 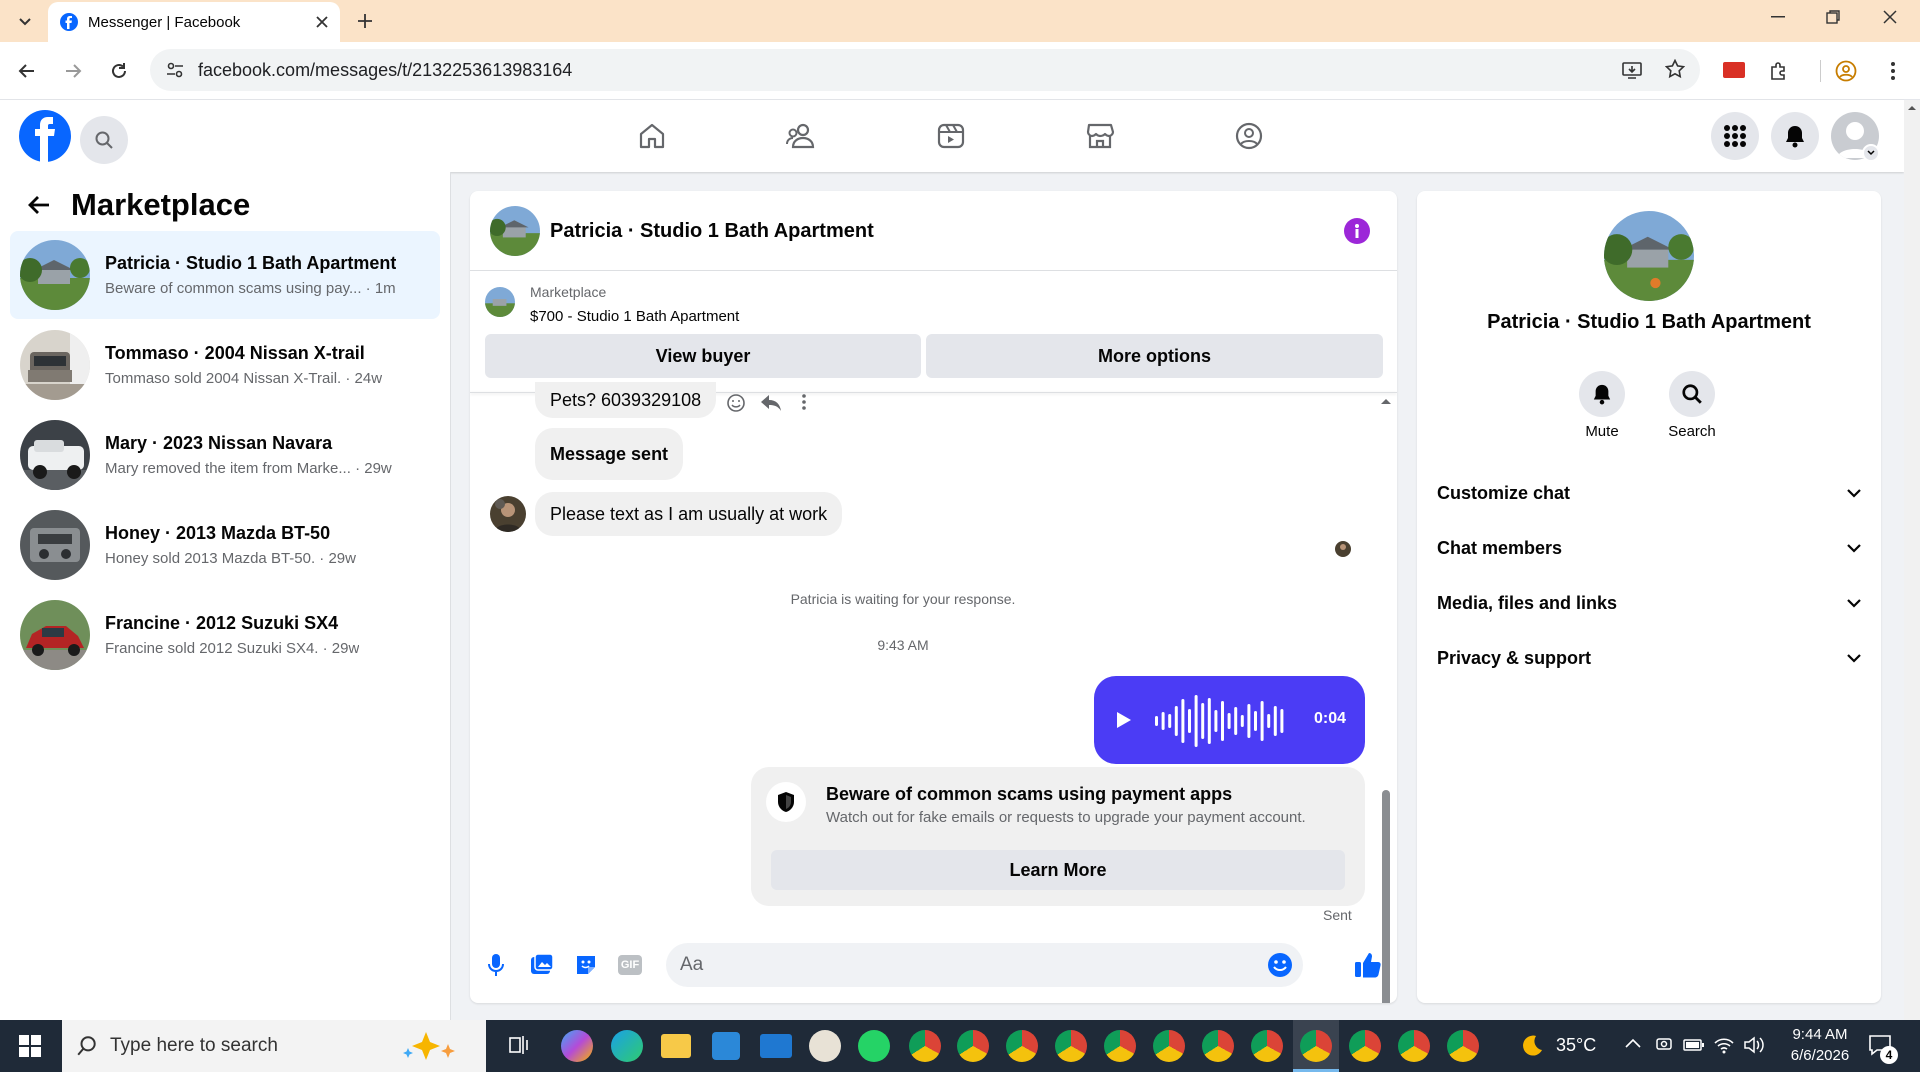 I want to click on page-scrollbar, so click(x=1912, y=560).